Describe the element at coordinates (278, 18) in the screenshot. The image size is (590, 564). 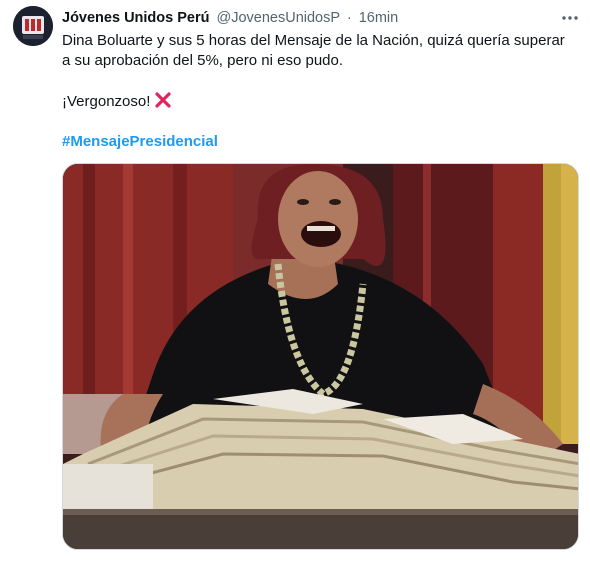
I see `author-handle: @JovenesUnidosP` at that location.